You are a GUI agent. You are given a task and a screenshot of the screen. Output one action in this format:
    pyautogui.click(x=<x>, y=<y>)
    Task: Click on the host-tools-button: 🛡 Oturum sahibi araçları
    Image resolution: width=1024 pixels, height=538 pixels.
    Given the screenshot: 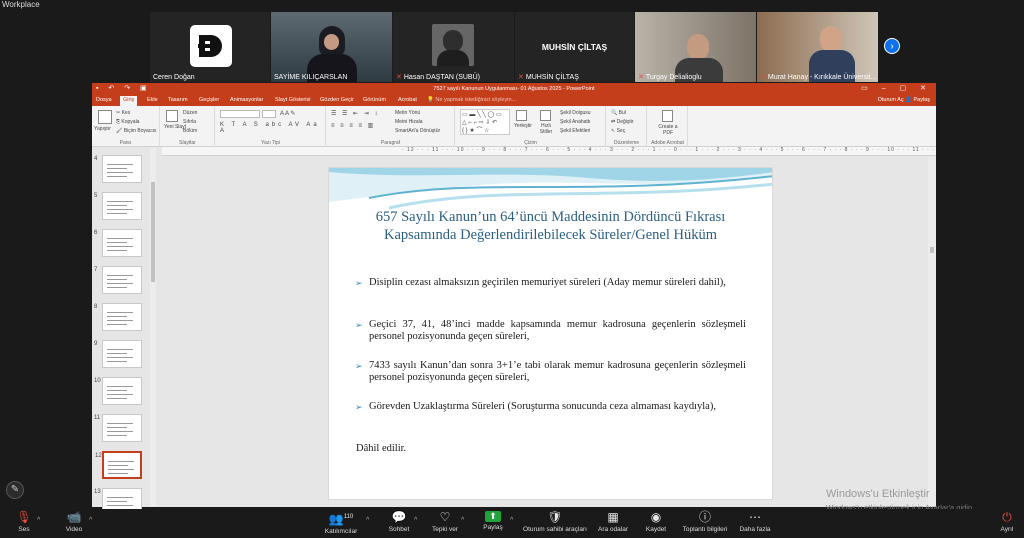 What is the action you would take?
    pyautogui.click(x=555, y=522)
    